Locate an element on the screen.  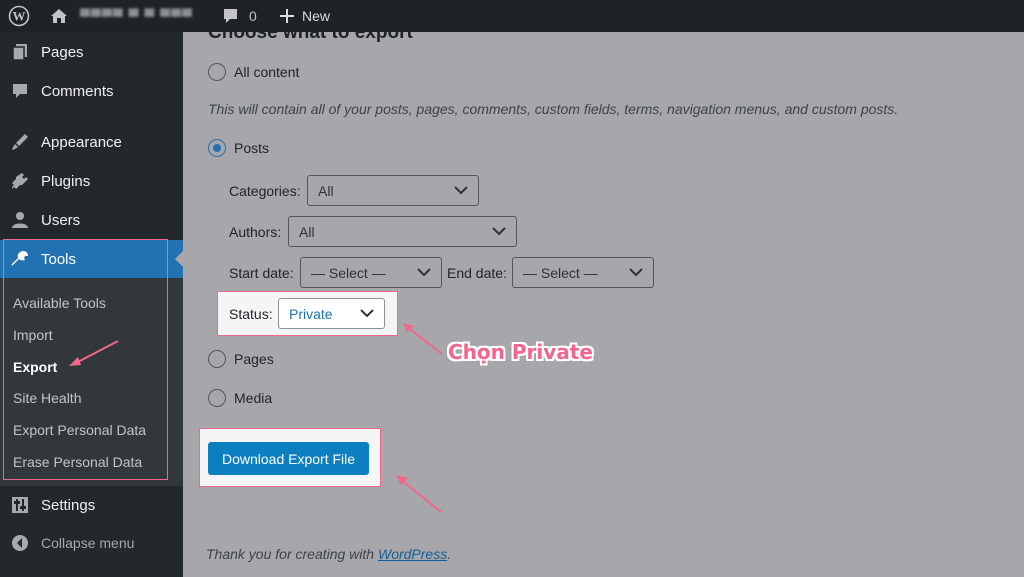
sidebar-item-label: Pages is located at coordinates (62, 52).